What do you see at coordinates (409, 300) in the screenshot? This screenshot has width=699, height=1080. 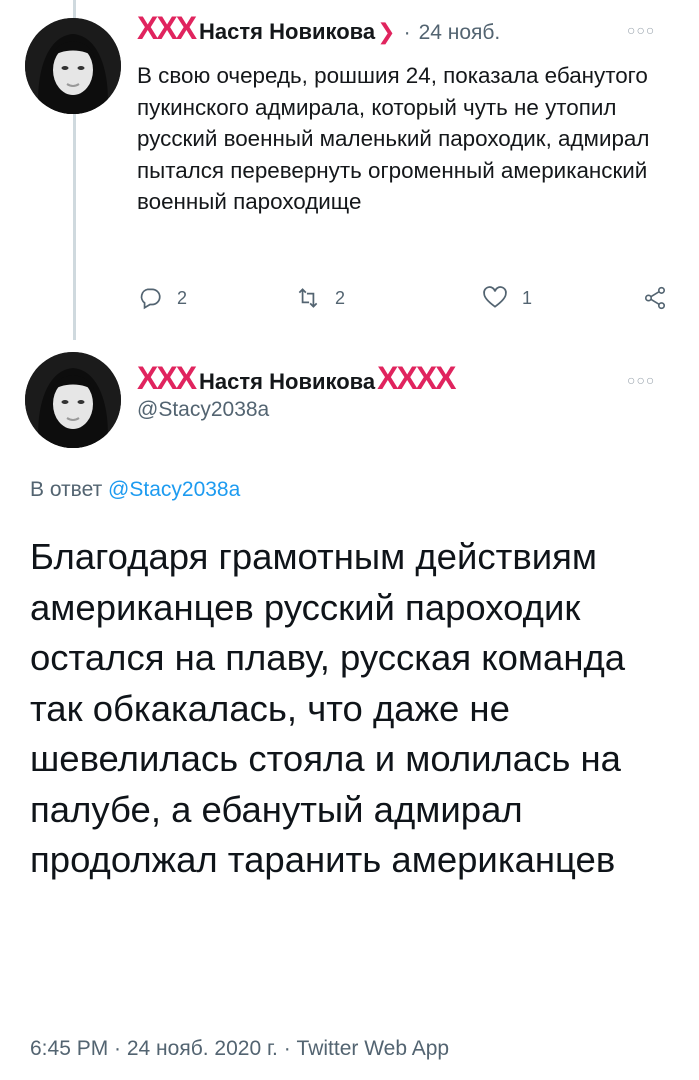 I see `tweet-actions: 2 2 1` at bounding box center [409, 300].